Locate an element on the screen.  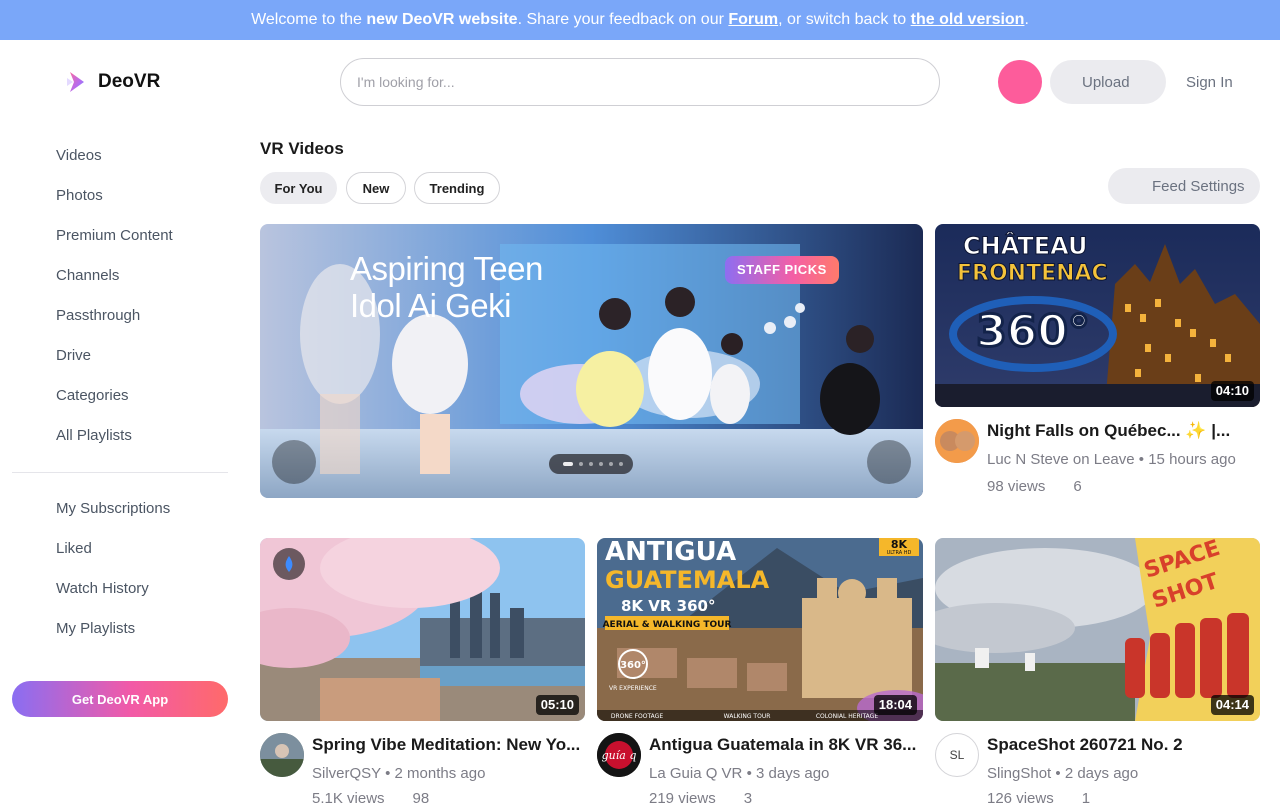
upload-age: 15 hours ago is located at coordinates (1192, 459).